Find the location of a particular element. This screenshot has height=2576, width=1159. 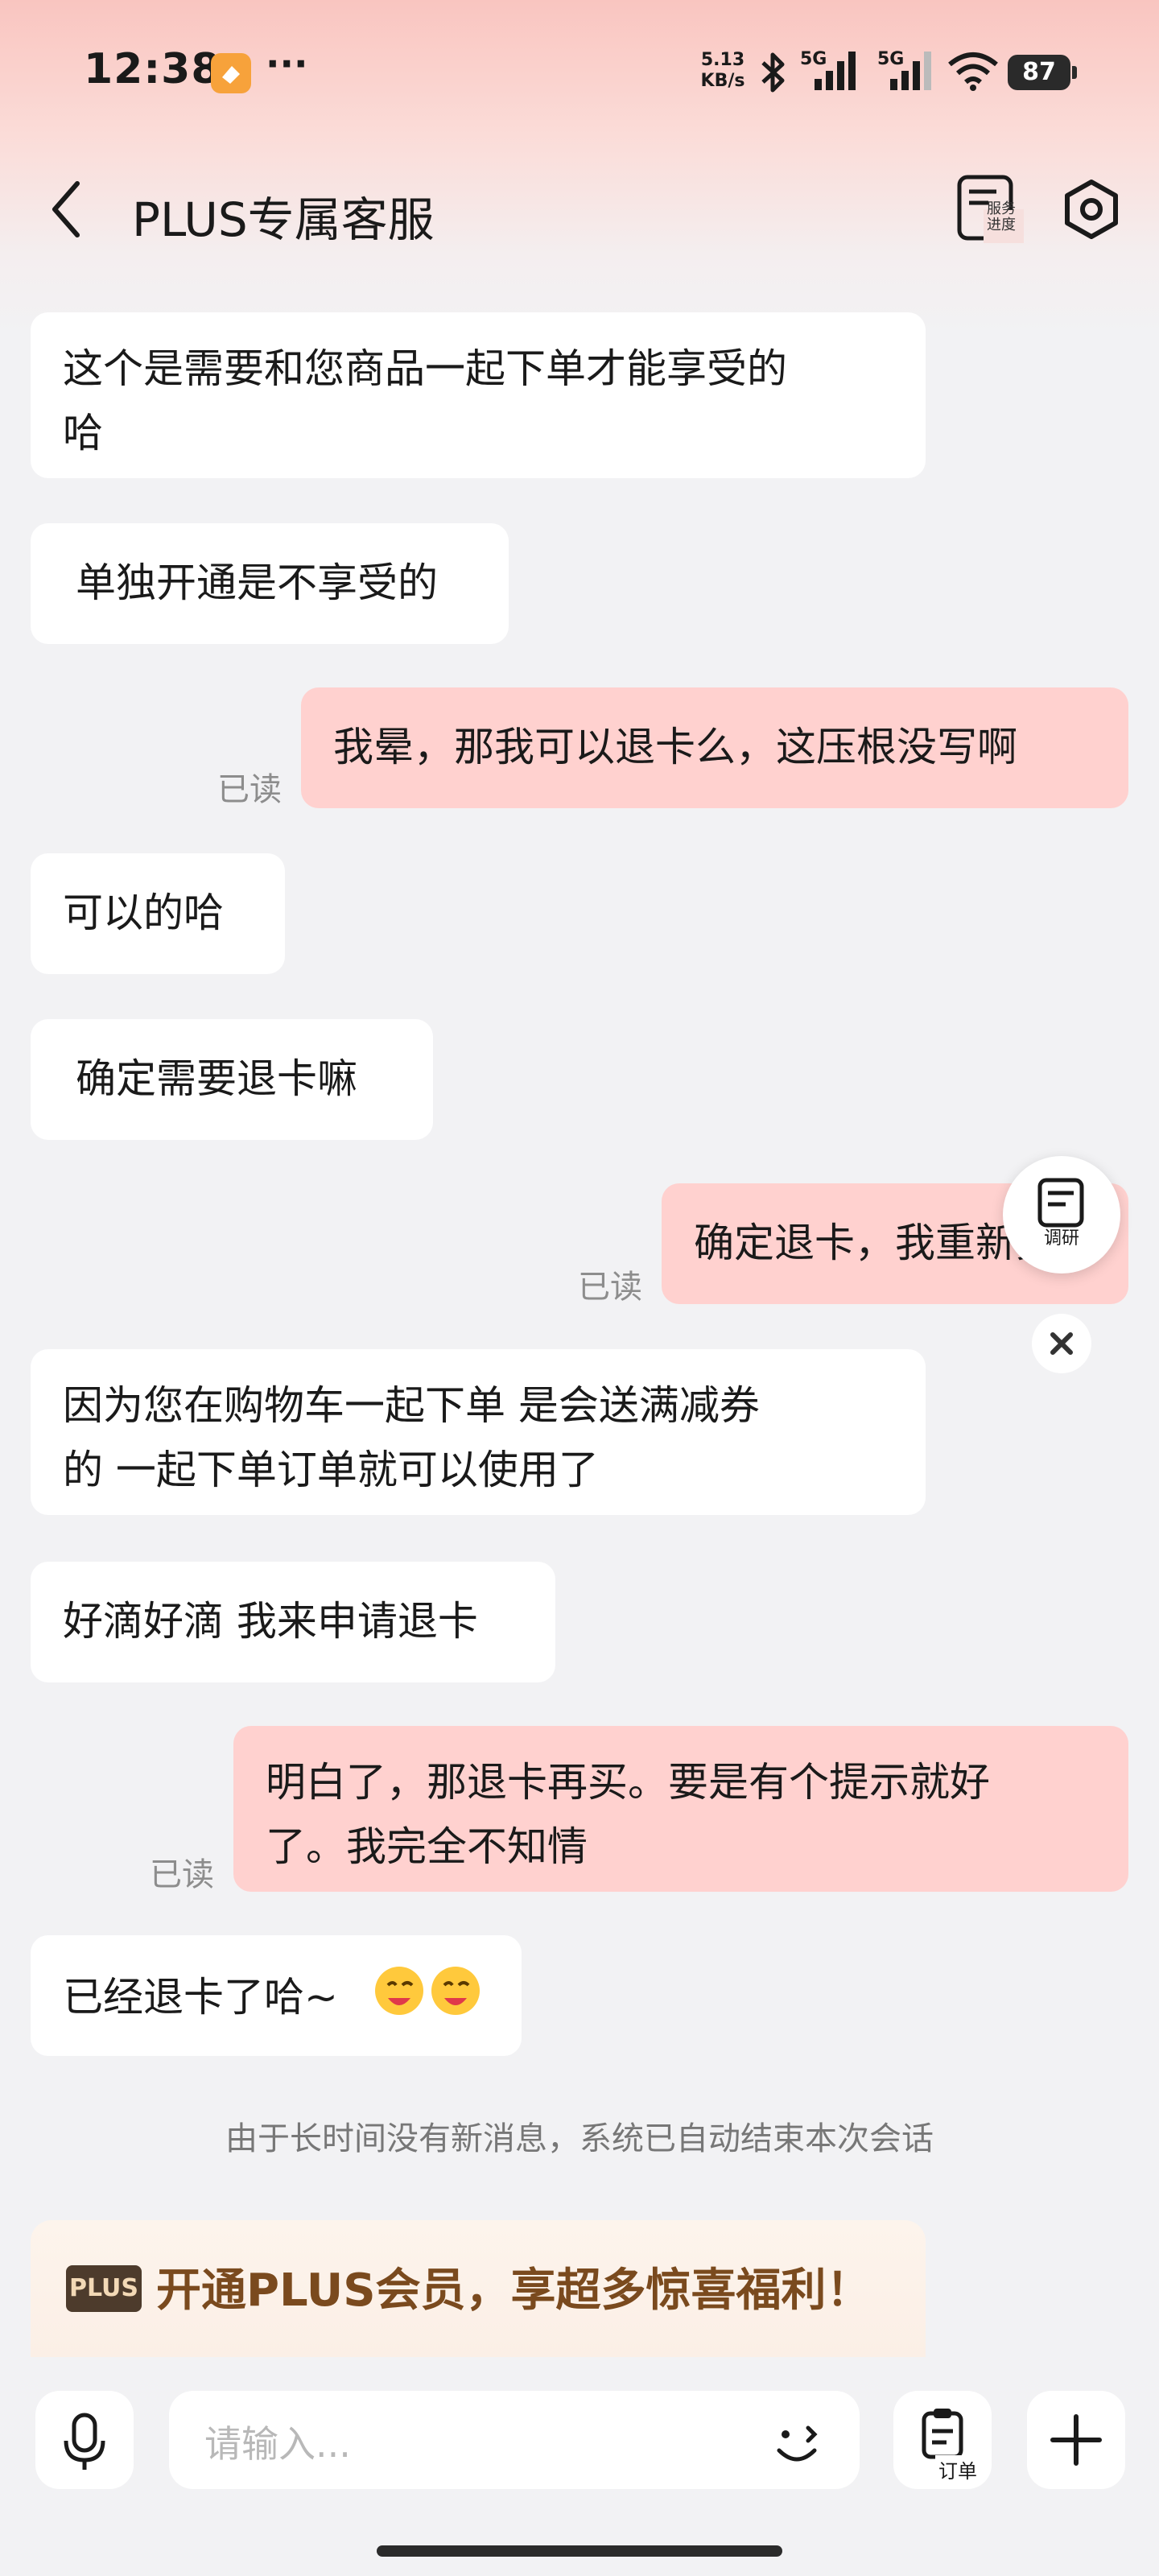

close-icon is located at coordinates (1061, 1343).